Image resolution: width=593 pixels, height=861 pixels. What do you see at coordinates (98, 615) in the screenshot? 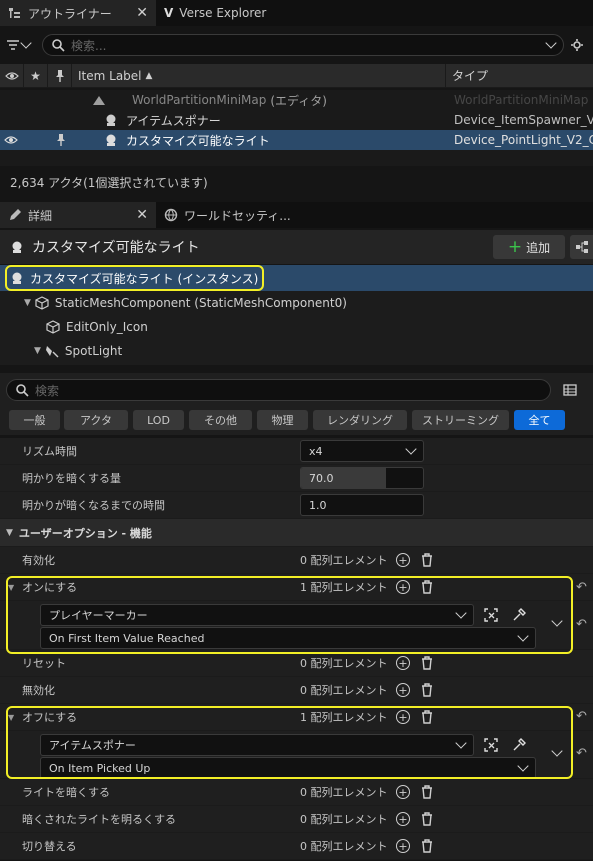
I see `device-dropdown-value: プレイヤーマーカー` at bounding box center [98, 615].